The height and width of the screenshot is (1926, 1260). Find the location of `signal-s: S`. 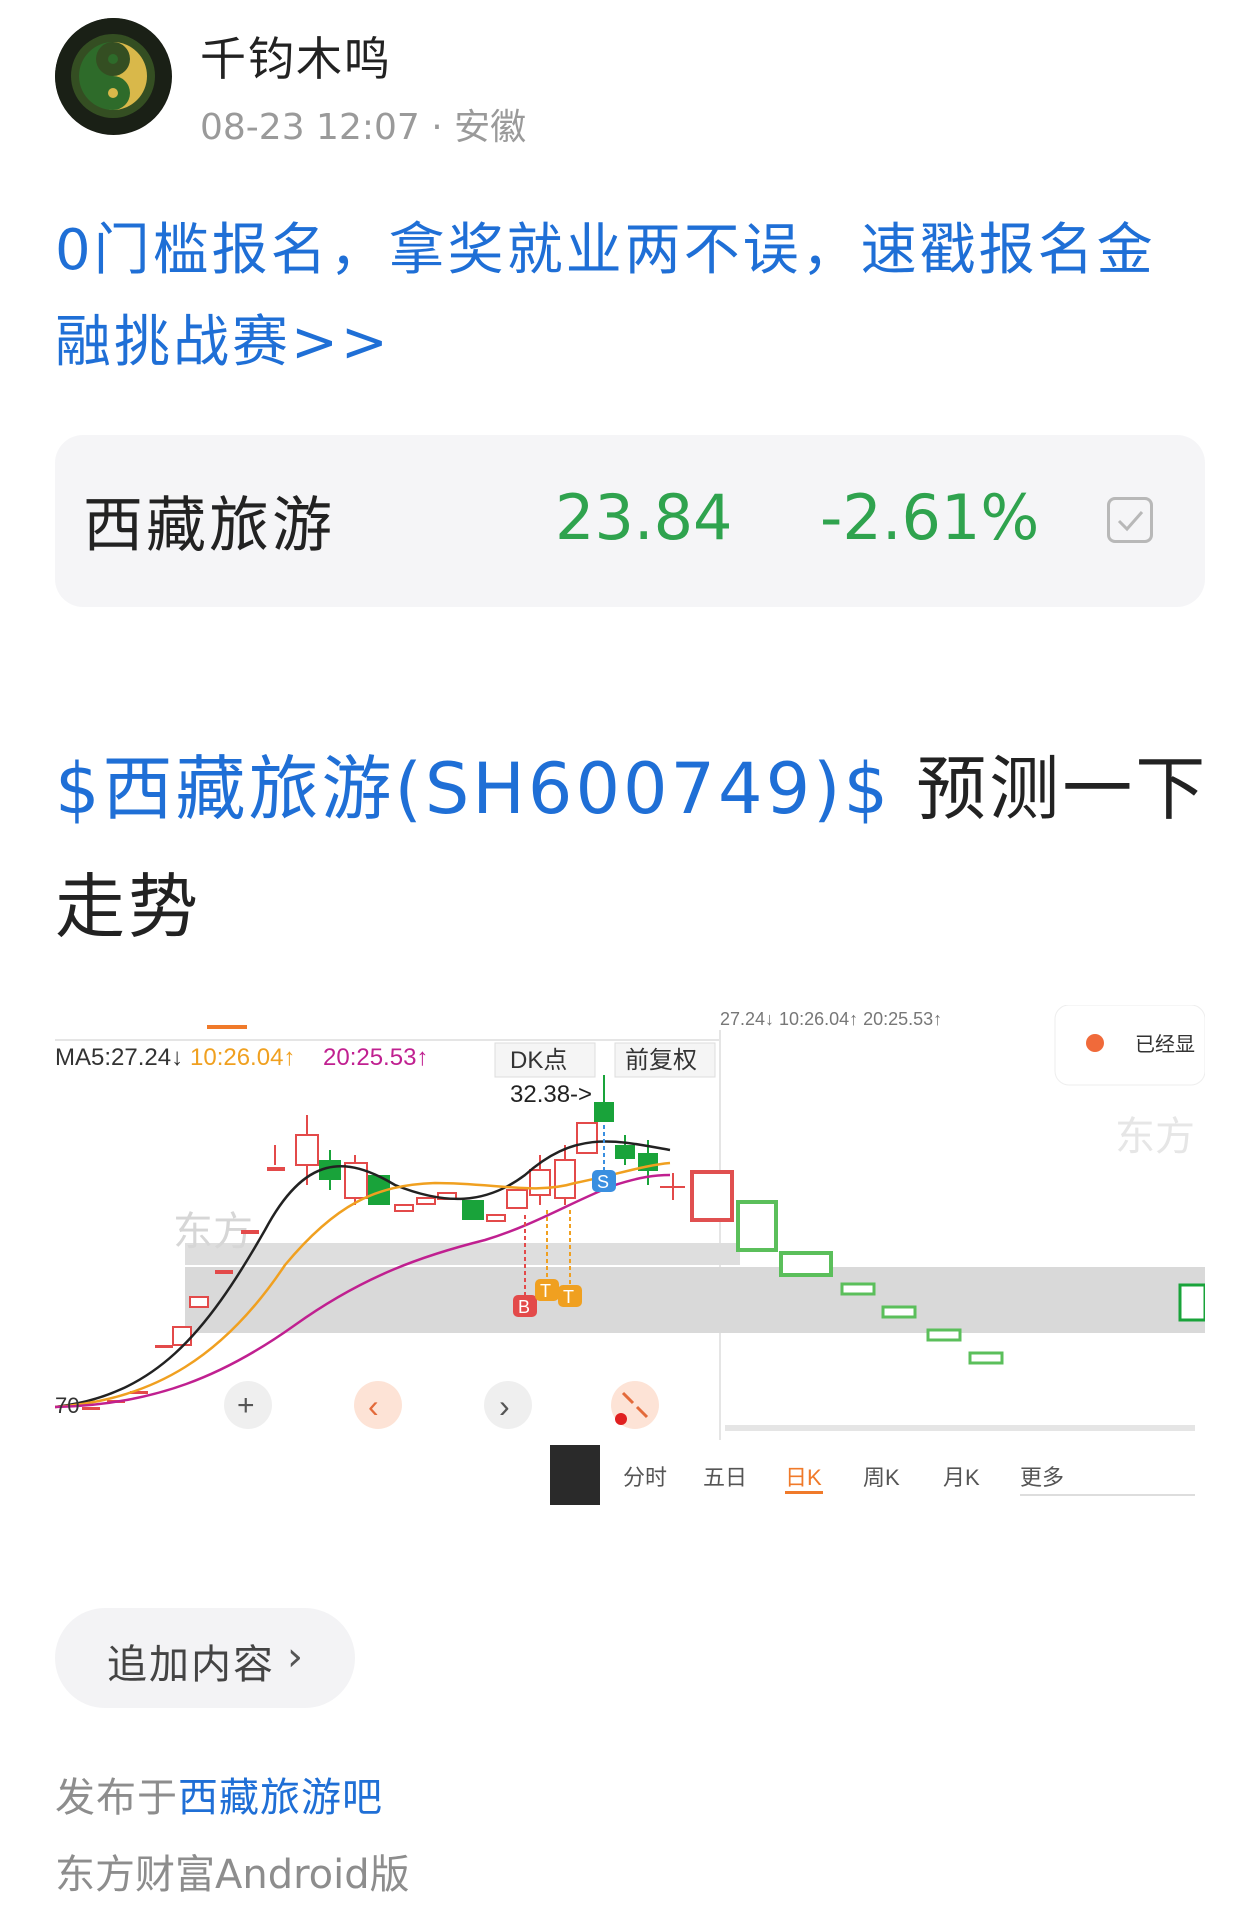

signal-s: S is located at coordinates (603, 1182).